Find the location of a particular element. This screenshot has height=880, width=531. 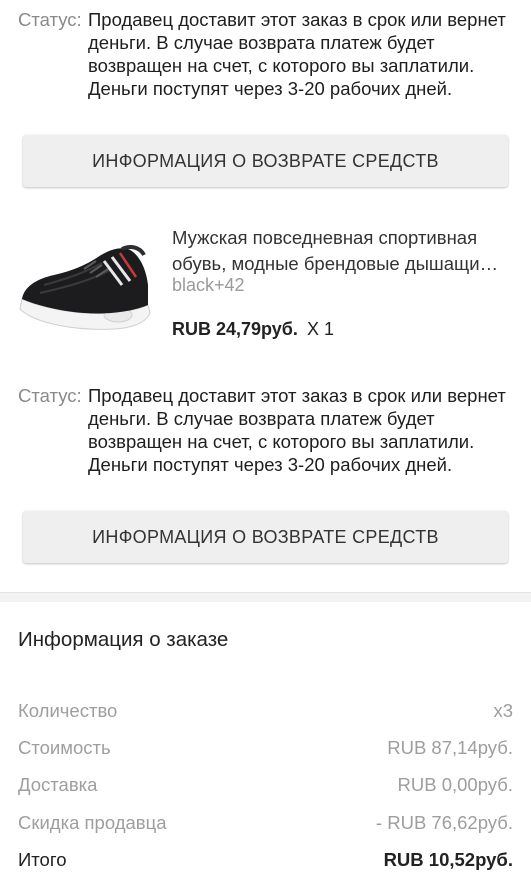

order-info-title: Информация о заказе is located at coordinates (123, 639).